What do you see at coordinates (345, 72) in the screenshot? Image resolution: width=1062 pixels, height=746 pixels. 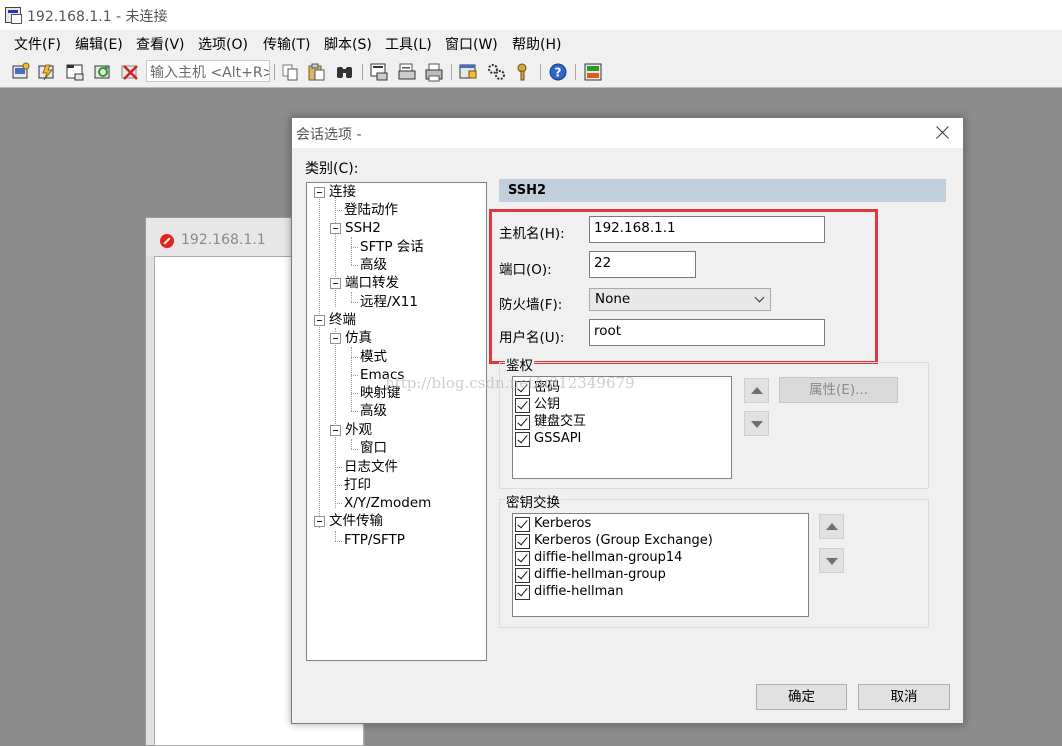 I see `find-icon` at bounding box center [345, 72].